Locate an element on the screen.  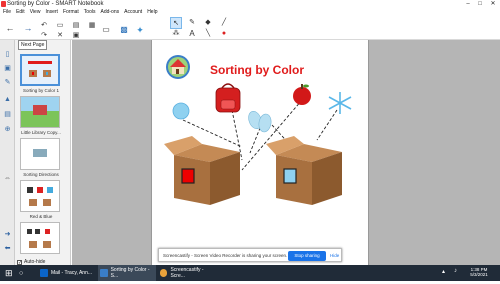
menu-file: File is located at coordinates (7, 12).